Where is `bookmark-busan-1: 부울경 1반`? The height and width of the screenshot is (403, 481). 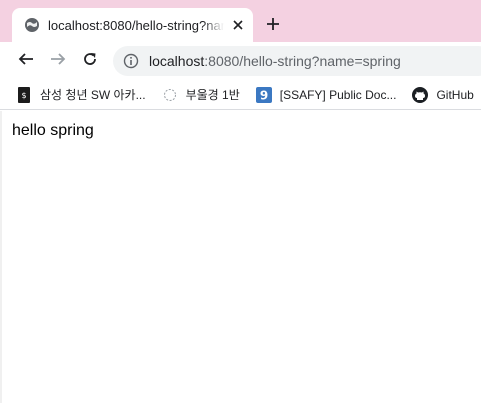
bookmark-busan-1: 부울경 1반 is located at coordinates (201, 94).